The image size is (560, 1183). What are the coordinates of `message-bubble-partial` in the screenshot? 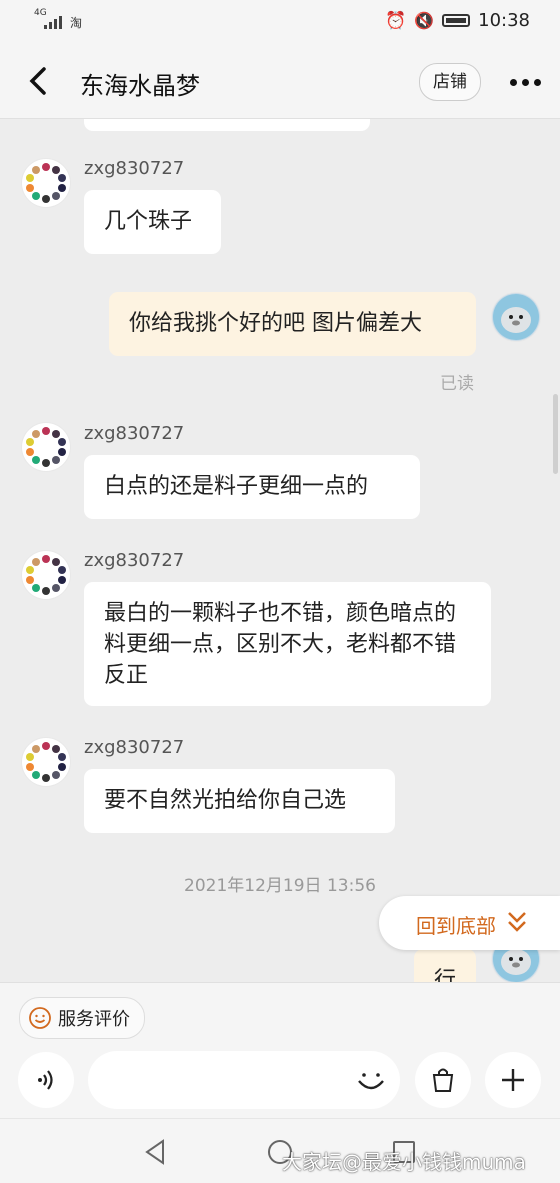 It's located at (227, 125).